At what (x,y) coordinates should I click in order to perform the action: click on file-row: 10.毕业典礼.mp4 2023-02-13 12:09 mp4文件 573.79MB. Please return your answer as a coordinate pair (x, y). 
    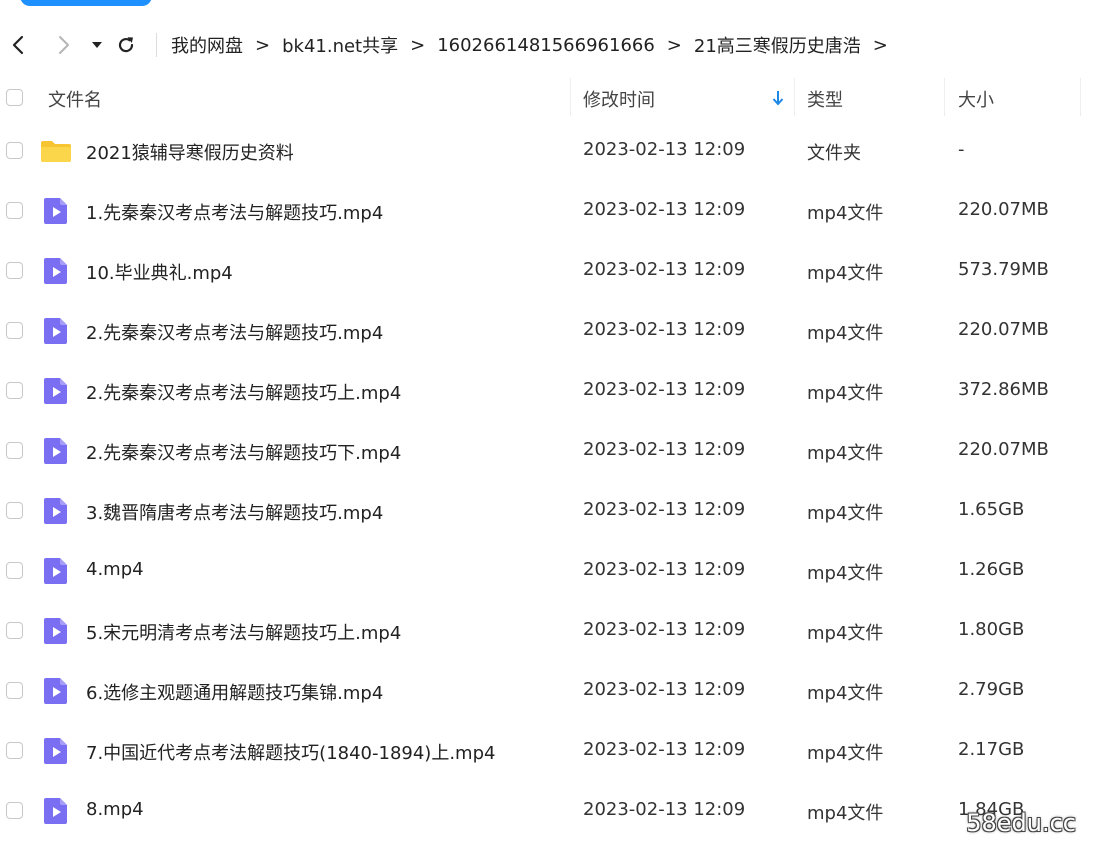
    Looking at the image, I should click on (547, 271).